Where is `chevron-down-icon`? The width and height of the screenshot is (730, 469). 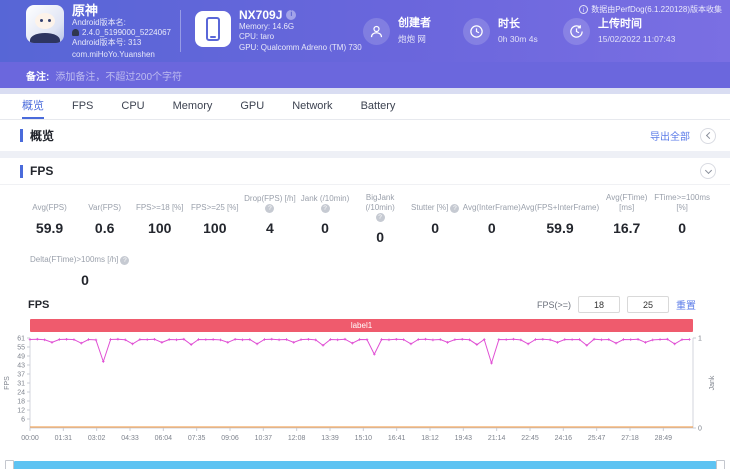
chevron-down-icon is located at coordinates (708, 170).